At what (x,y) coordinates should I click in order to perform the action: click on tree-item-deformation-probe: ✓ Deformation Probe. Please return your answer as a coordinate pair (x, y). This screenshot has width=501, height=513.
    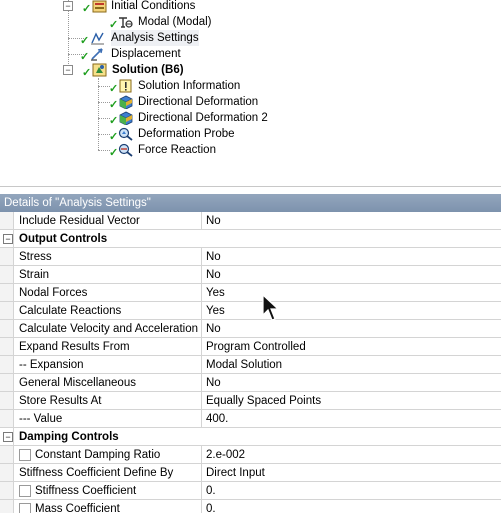
    Looking at the image, I should click on (150, 134).